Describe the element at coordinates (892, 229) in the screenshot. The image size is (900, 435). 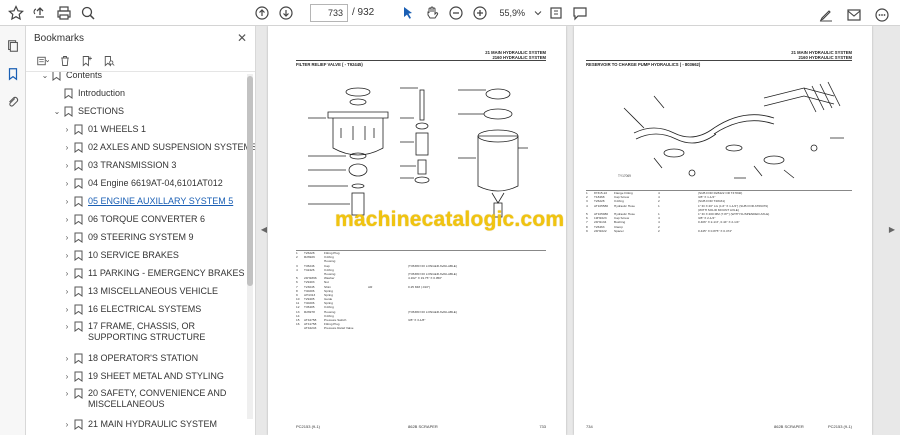
I see `collapse-right-icon: ▶` at that location.